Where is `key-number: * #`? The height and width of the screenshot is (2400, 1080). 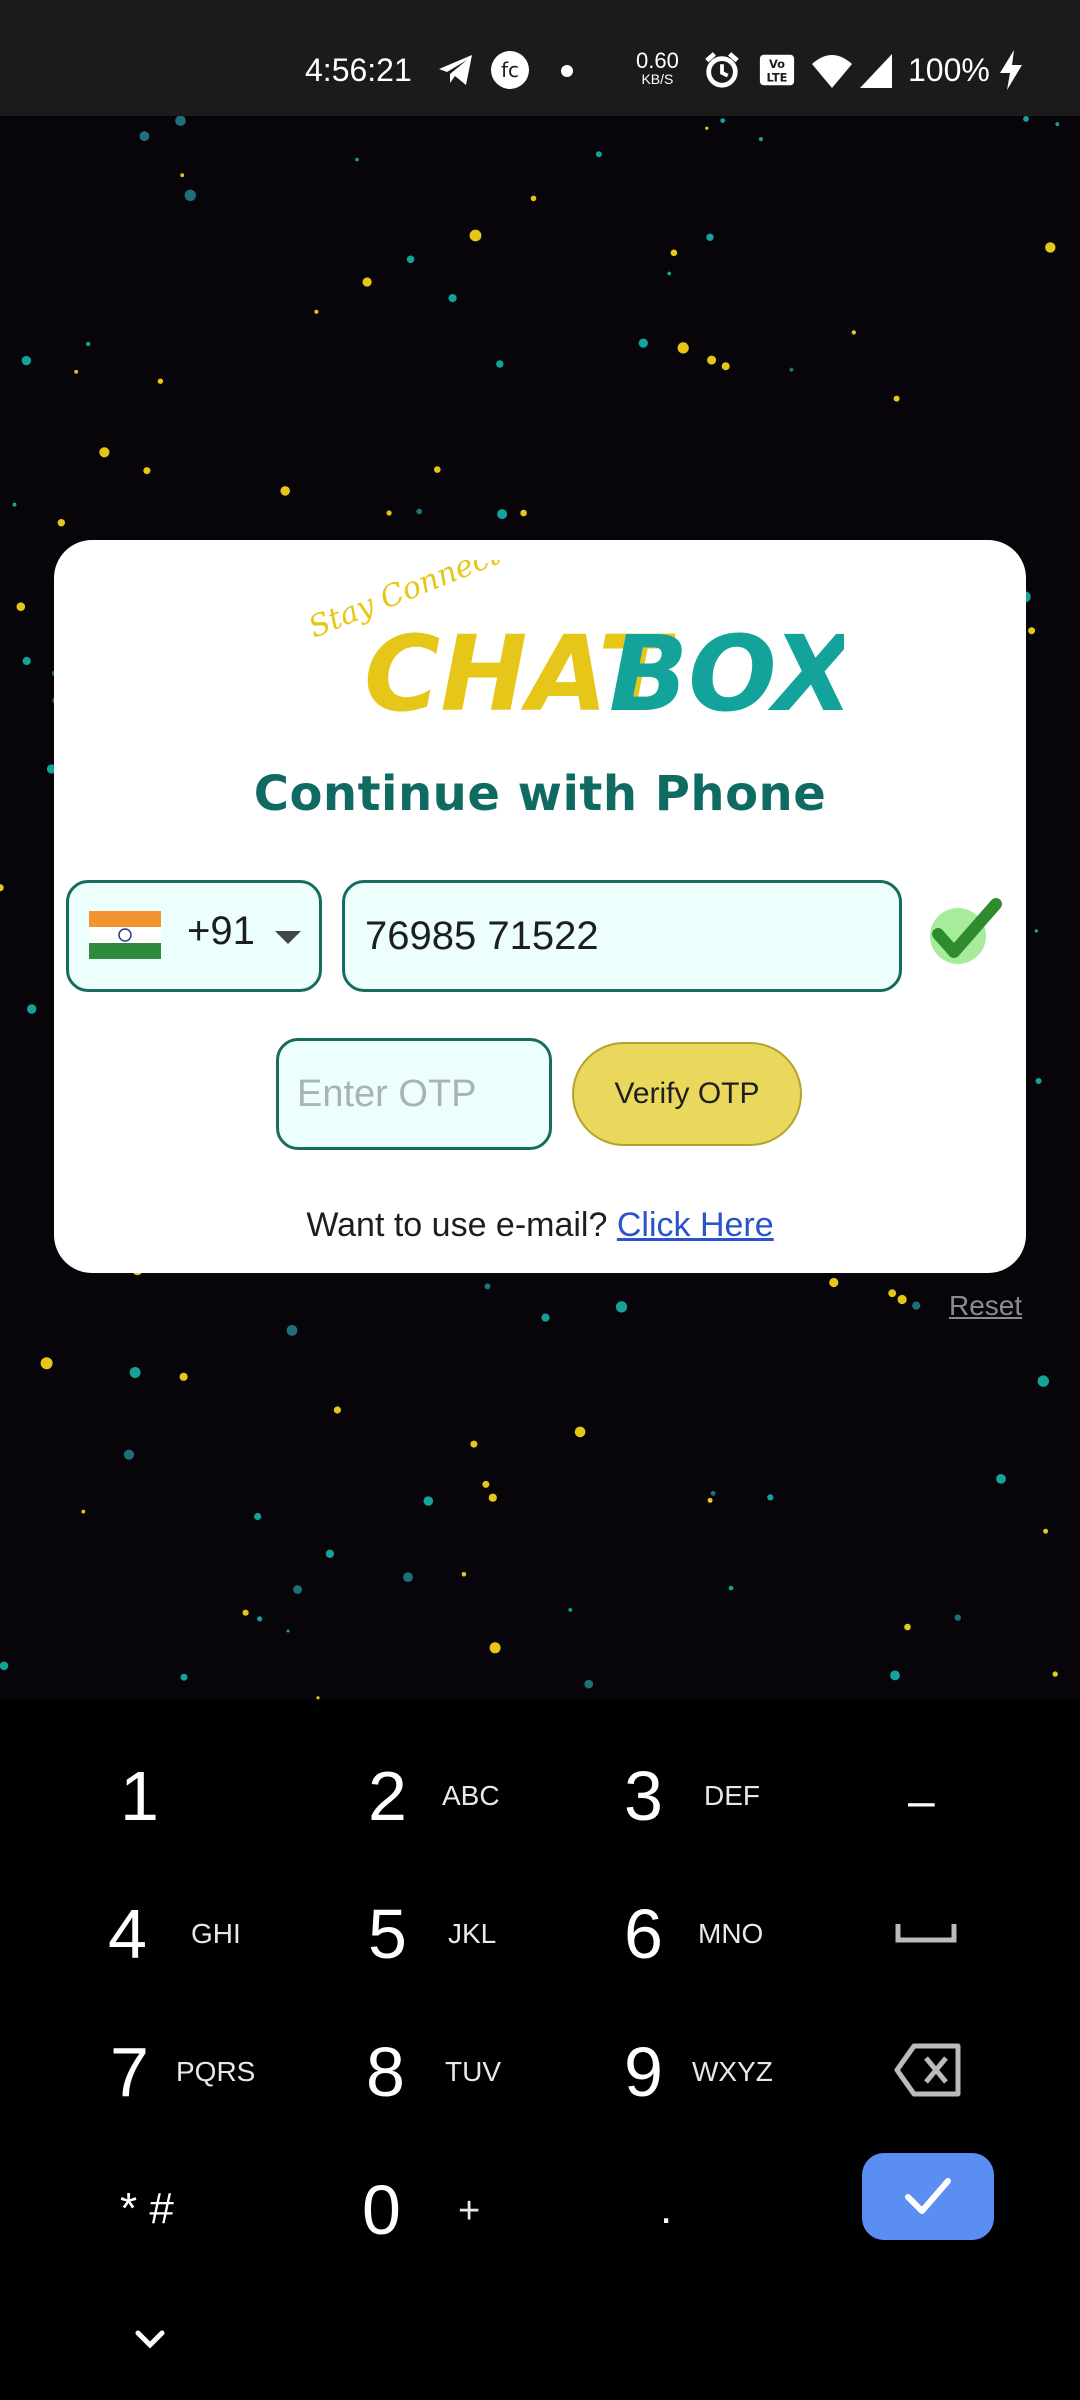 key-number: * # is located at coordinates (147, 2208).